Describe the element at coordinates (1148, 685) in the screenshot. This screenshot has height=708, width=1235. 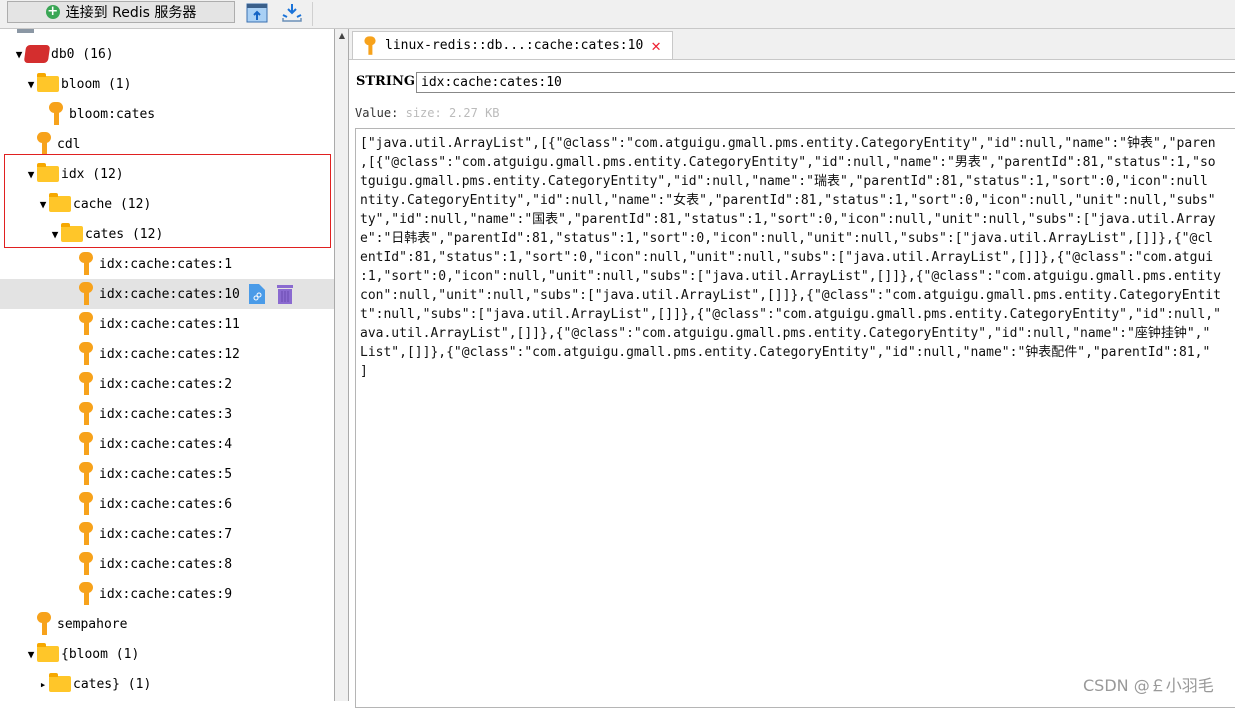
I see `watermark: CSDN @￡小羽毛` at that location.